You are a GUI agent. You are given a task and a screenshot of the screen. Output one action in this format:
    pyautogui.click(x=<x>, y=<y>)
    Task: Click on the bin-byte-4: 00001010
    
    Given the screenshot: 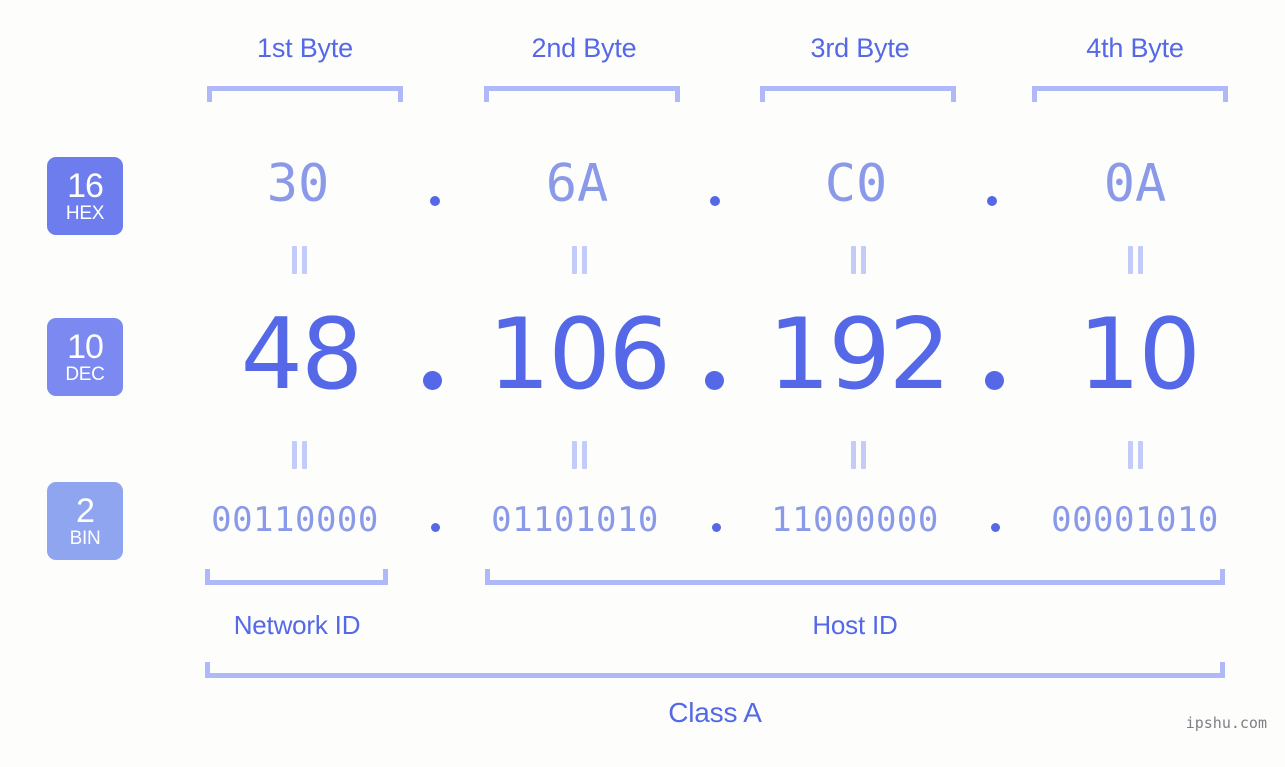 What is the action you would take?
    pyautogui.click(x=1135, y=520)
    